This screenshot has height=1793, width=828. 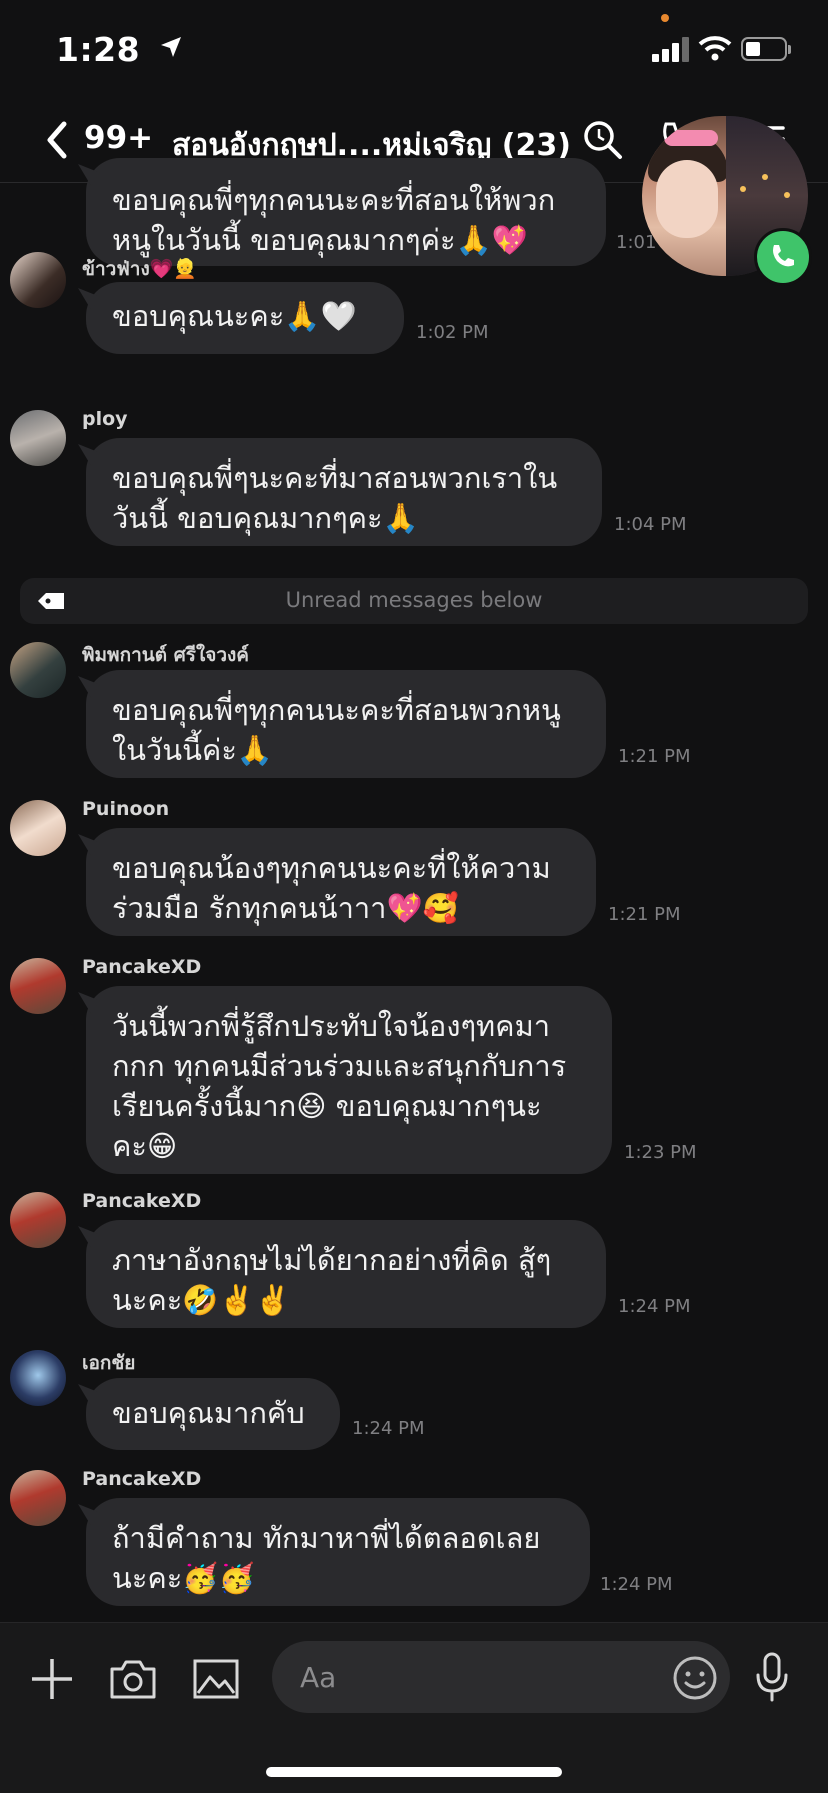 I want to click on unread-divider-label: Unread messages below, so click(x=414, y=600).